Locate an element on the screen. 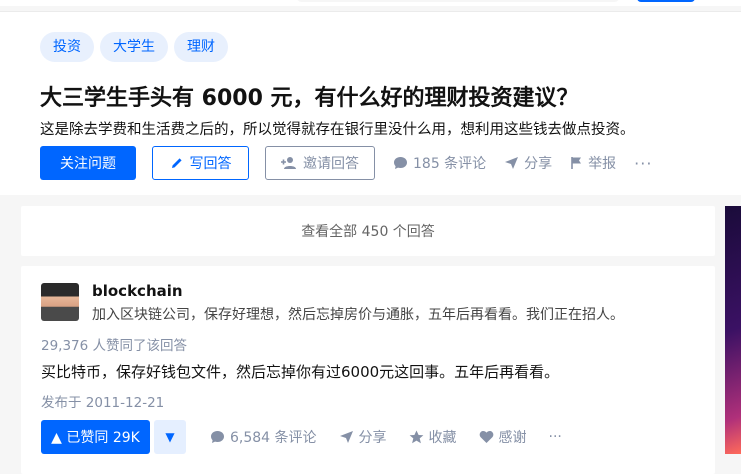  view-all-answers-label: 查看全部 450 个回答 is located at coordinates (368, 232).